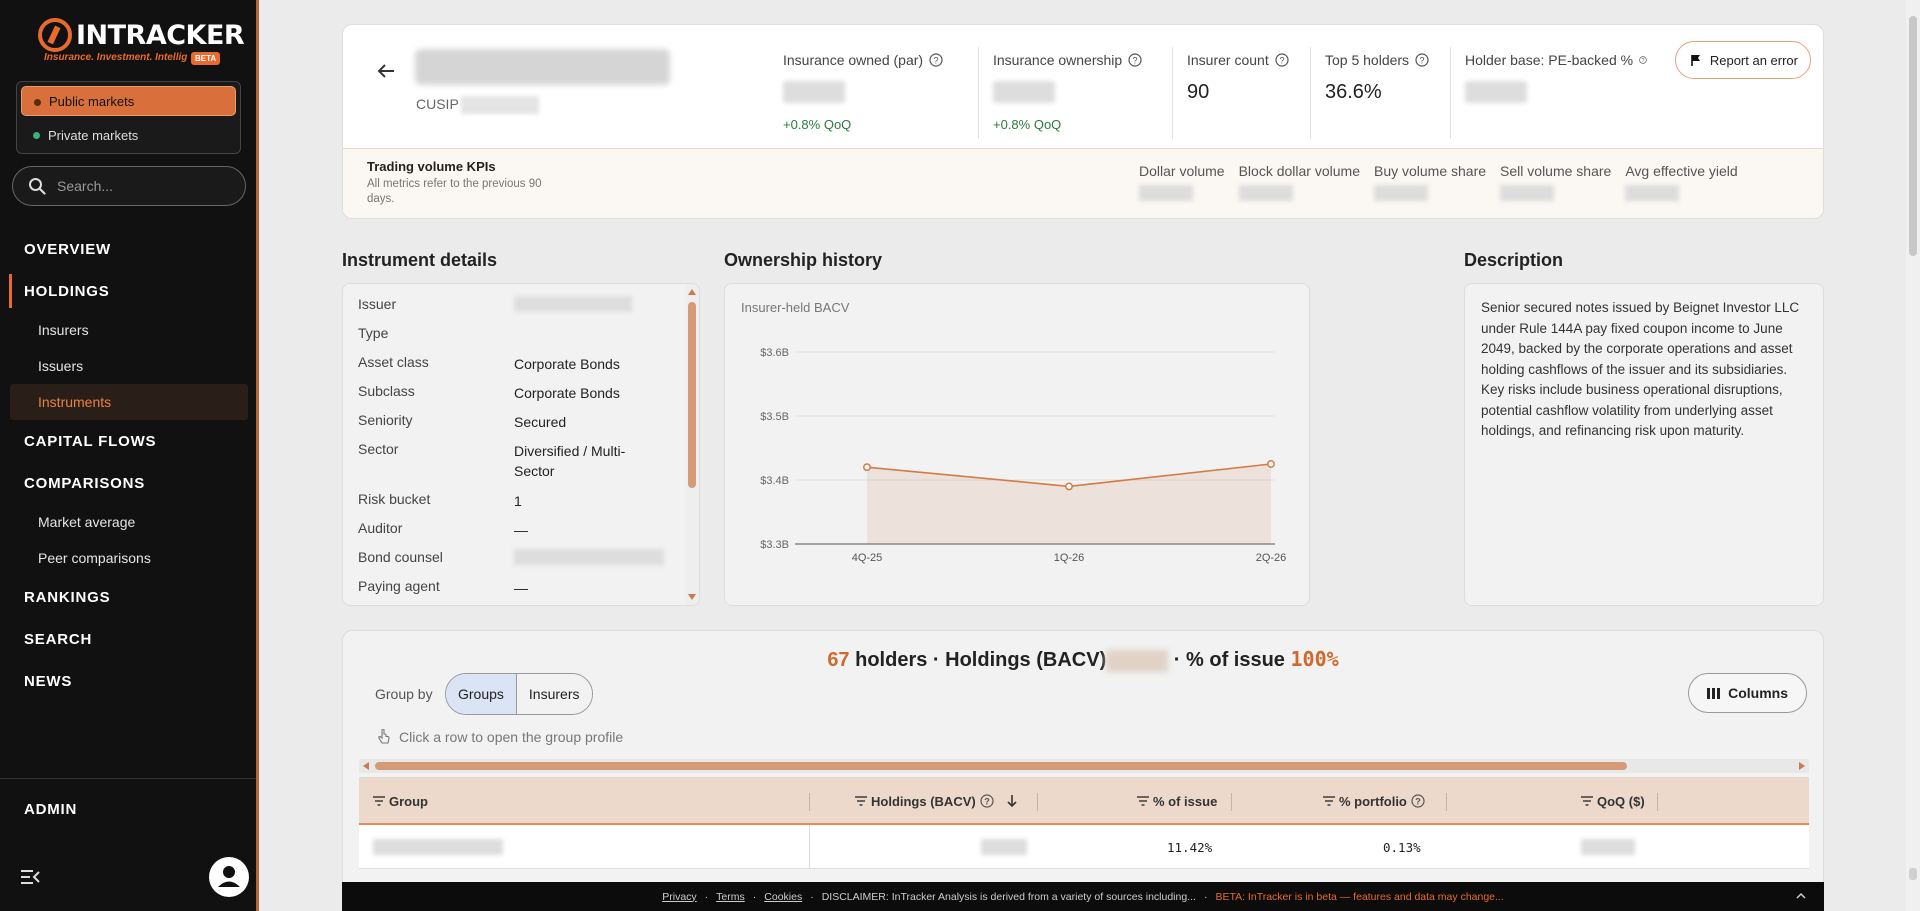 The image size is (1920, 911). What do you see at coordinates (128, 681) in the screenshot?
I see `nav-news: NEWS` at bounding box center [128, 681].